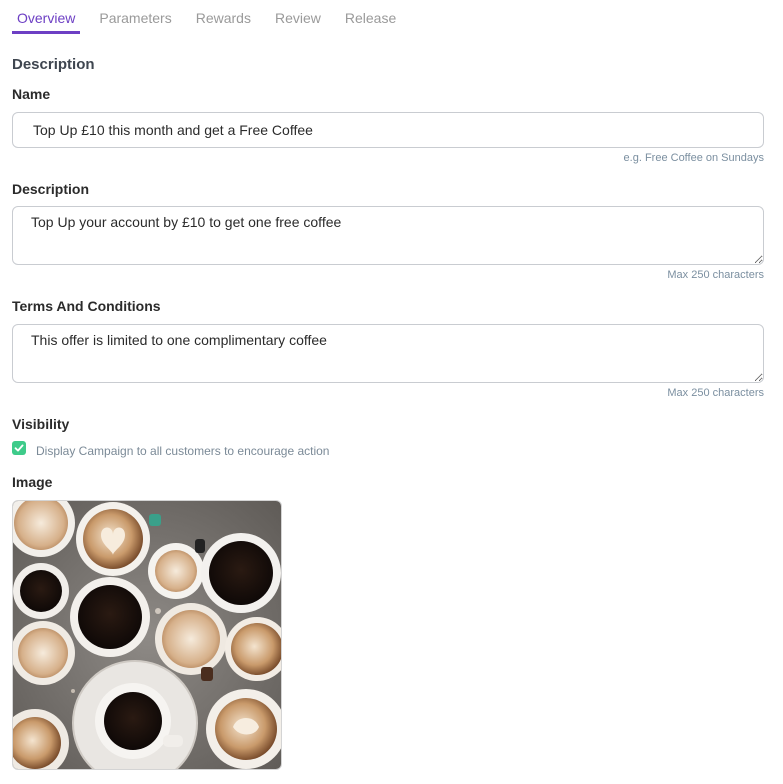  I want to click on campaign-image, so click(147, 635).